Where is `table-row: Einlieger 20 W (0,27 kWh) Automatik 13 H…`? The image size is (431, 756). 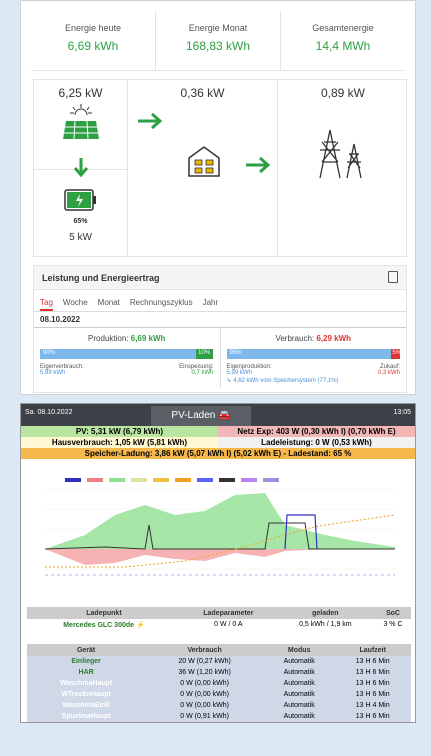
table-row: Einlieger 20 W (0,27 kWh) Automatik 13 H… is located at coordinates (219, 661).